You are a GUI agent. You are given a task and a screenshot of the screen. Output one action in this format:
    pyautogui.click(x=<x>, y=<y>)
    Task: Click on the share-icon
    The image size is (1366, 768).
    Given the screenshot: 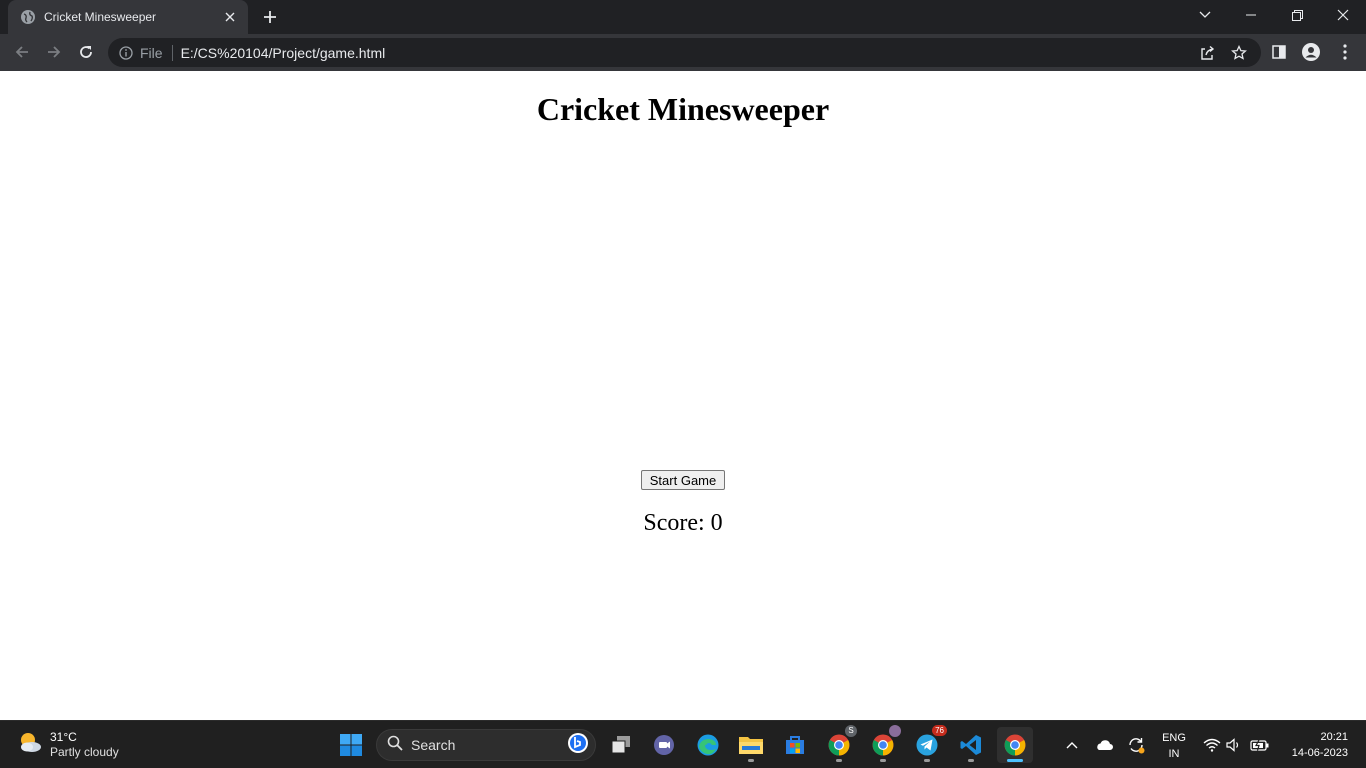 What is the action you would take?
    pyautogui.click(x=1207, y=53)
    